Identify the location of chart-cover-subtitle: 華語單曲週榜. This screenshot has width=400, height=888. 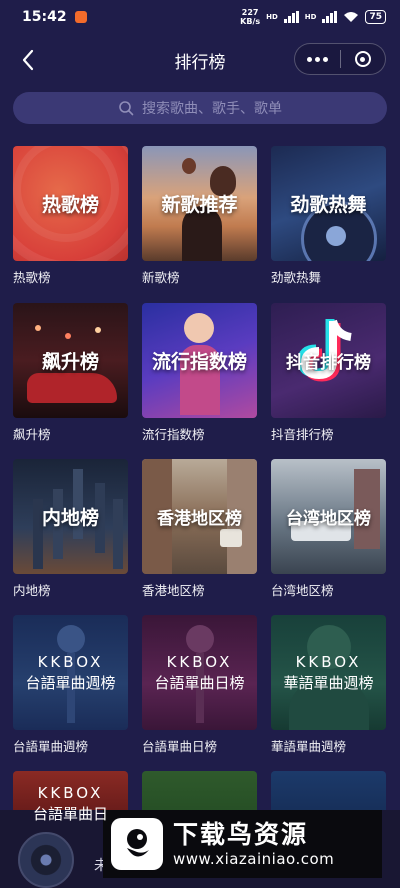
(328, 682).